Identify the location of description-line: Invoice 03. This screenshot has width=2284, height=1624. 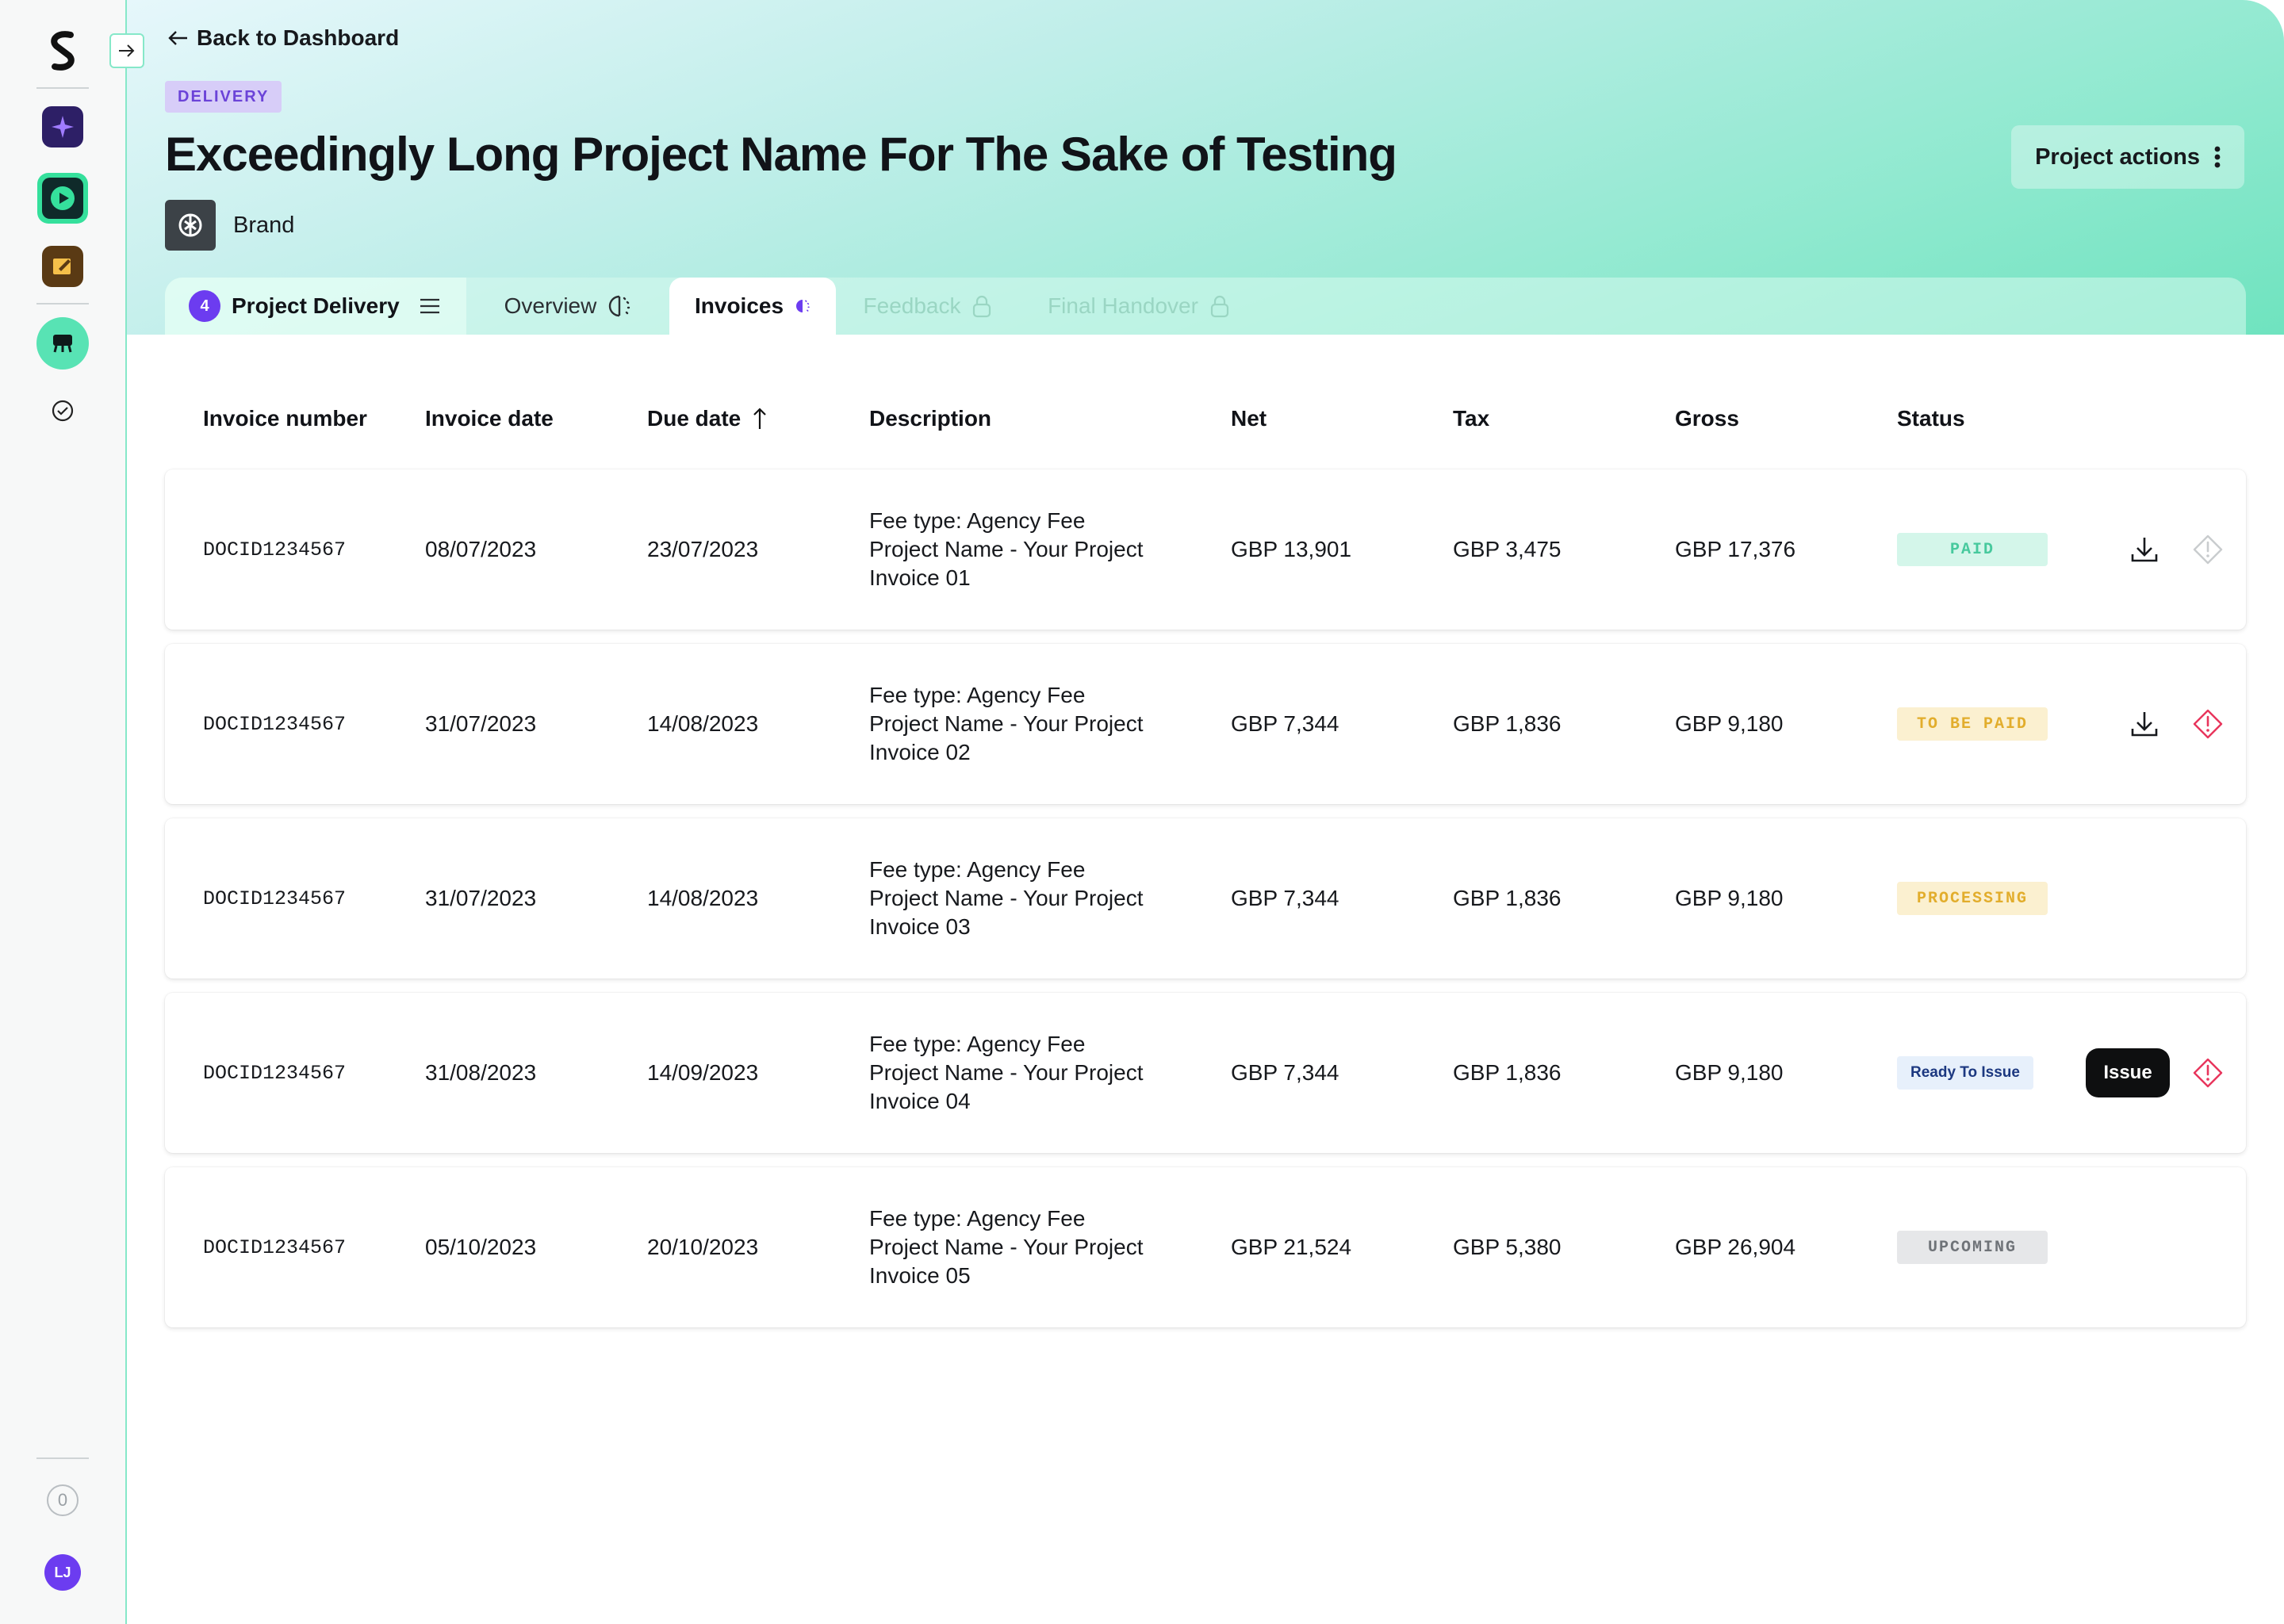
(920, 927).